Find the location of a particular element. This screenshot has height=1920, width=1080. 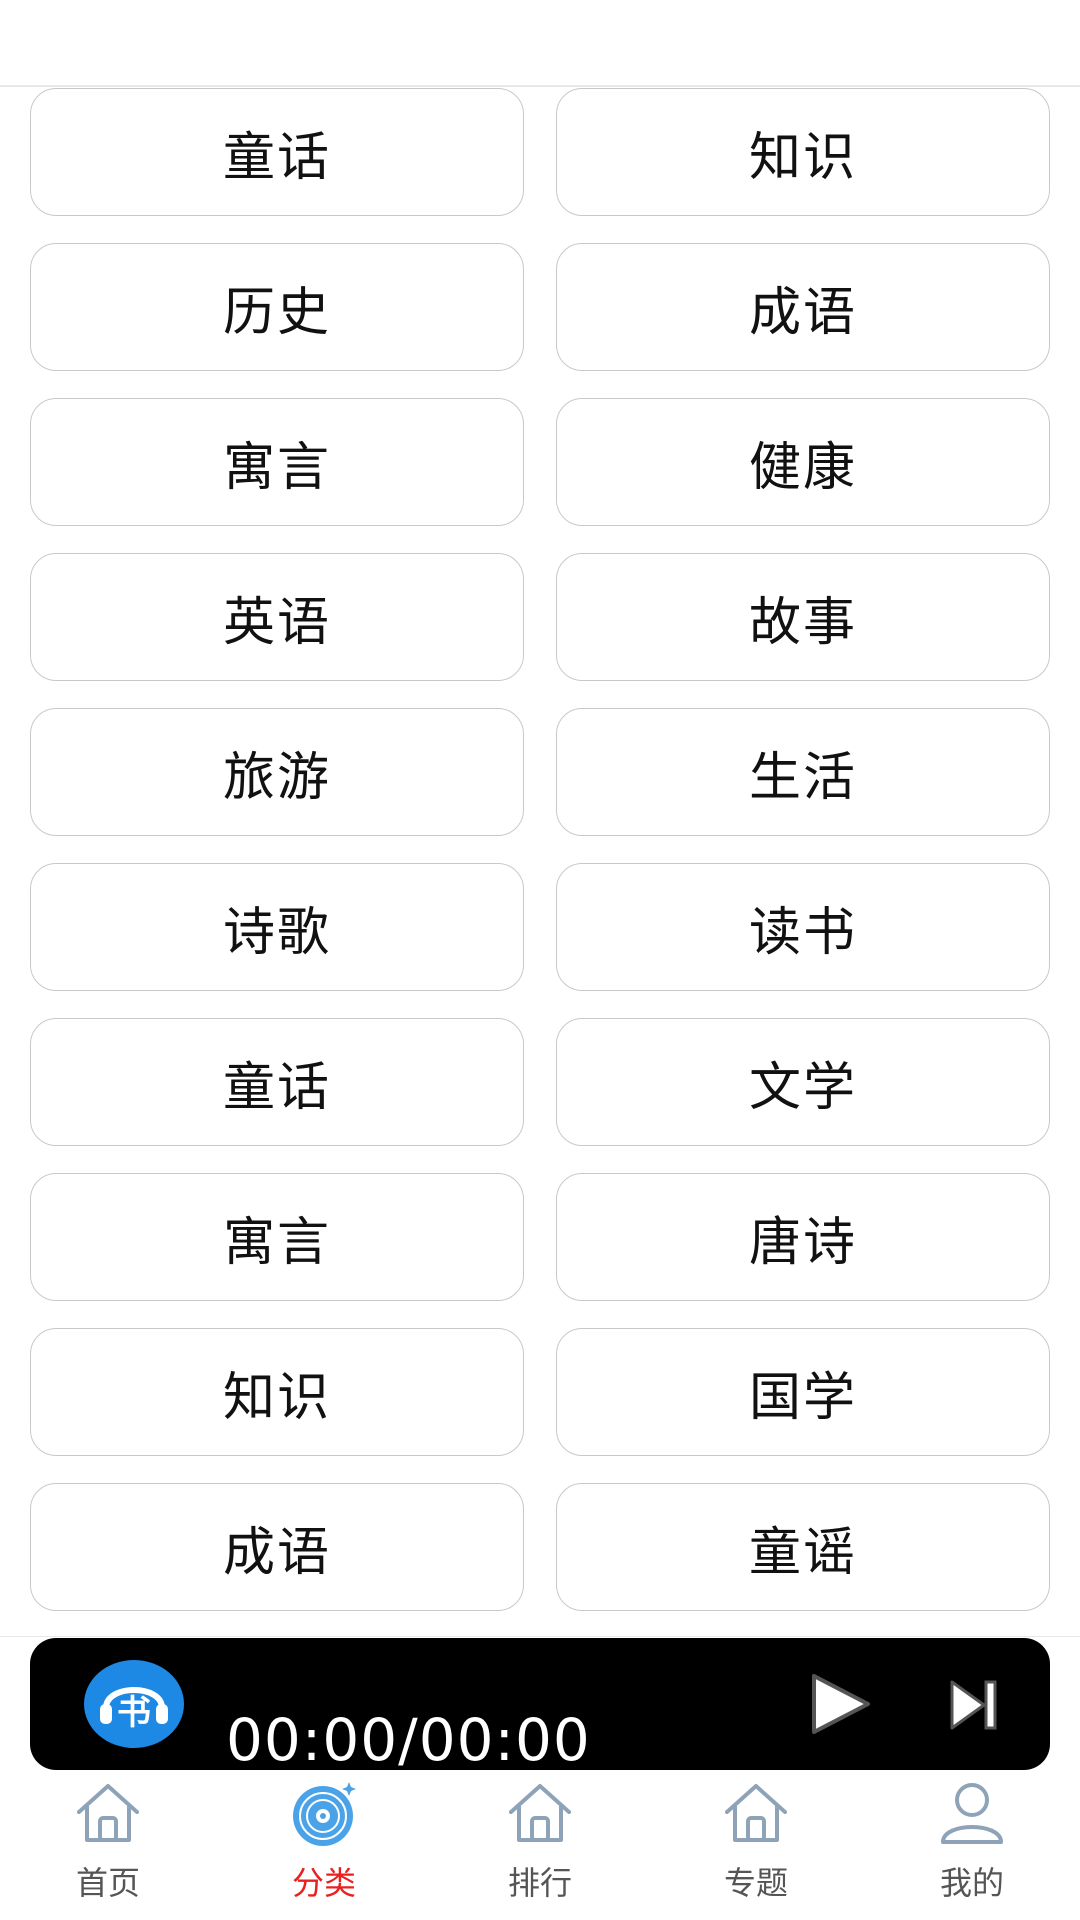

mini-player: 书 00:00/00:00 is located at coordinates (540, 1706).